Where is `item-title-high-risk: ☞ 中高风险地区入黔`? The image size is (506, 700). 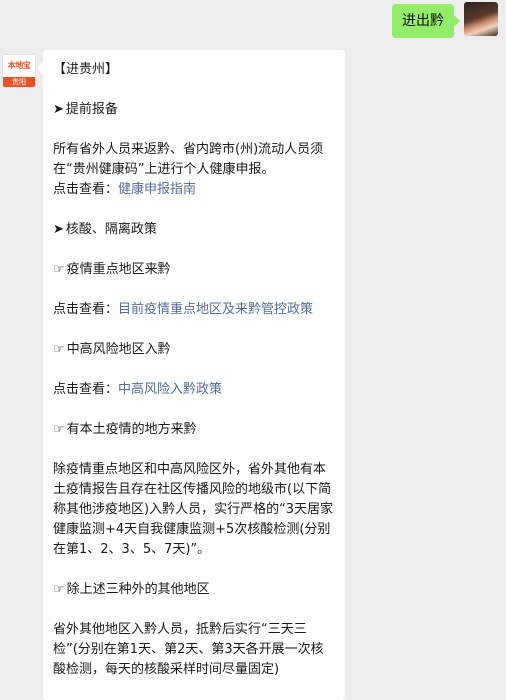 item-title-high-risk: ☞ 中高风险地区入黔 is located at coordinates (194, 350).